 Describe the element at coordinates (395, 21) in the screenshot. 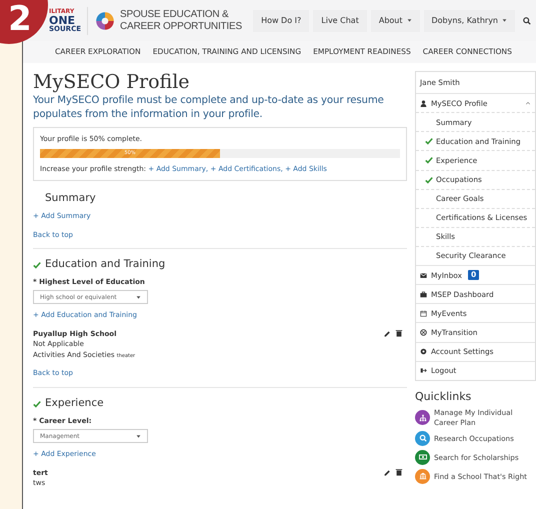

I see `top-nav-link: About` at that location.